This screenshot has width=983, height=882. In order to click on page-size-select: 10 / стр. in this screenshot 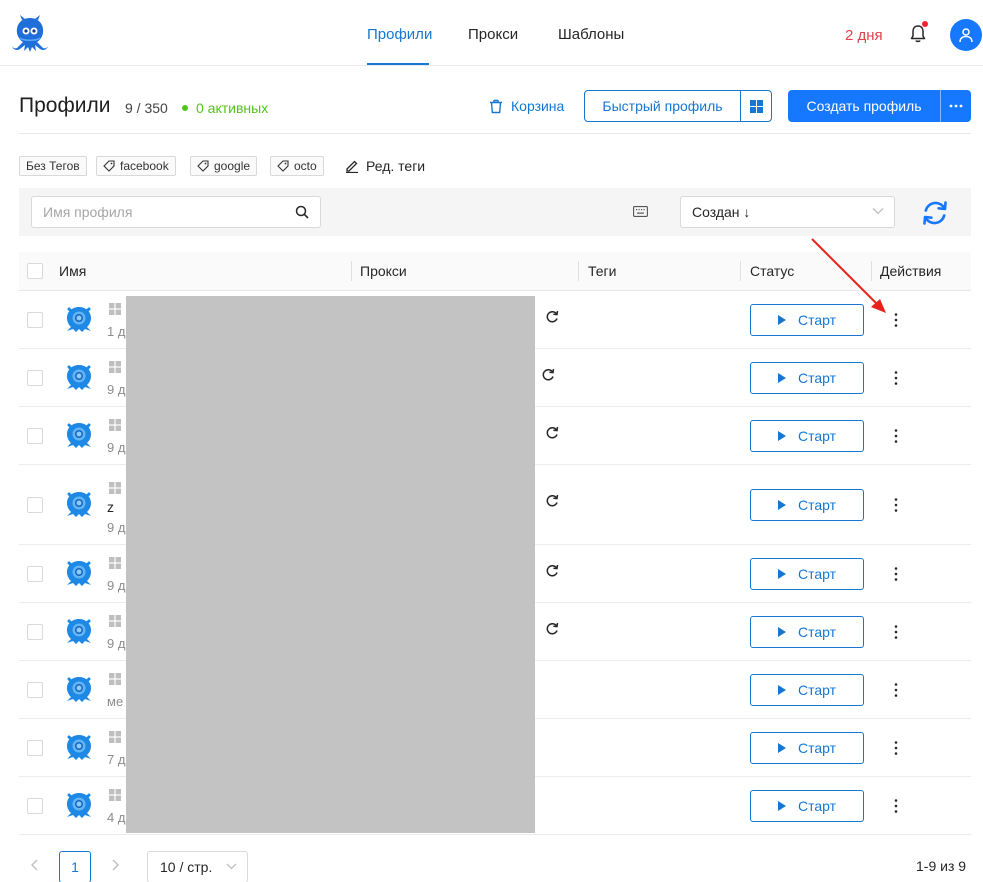, I will do `click(197, 866)`.